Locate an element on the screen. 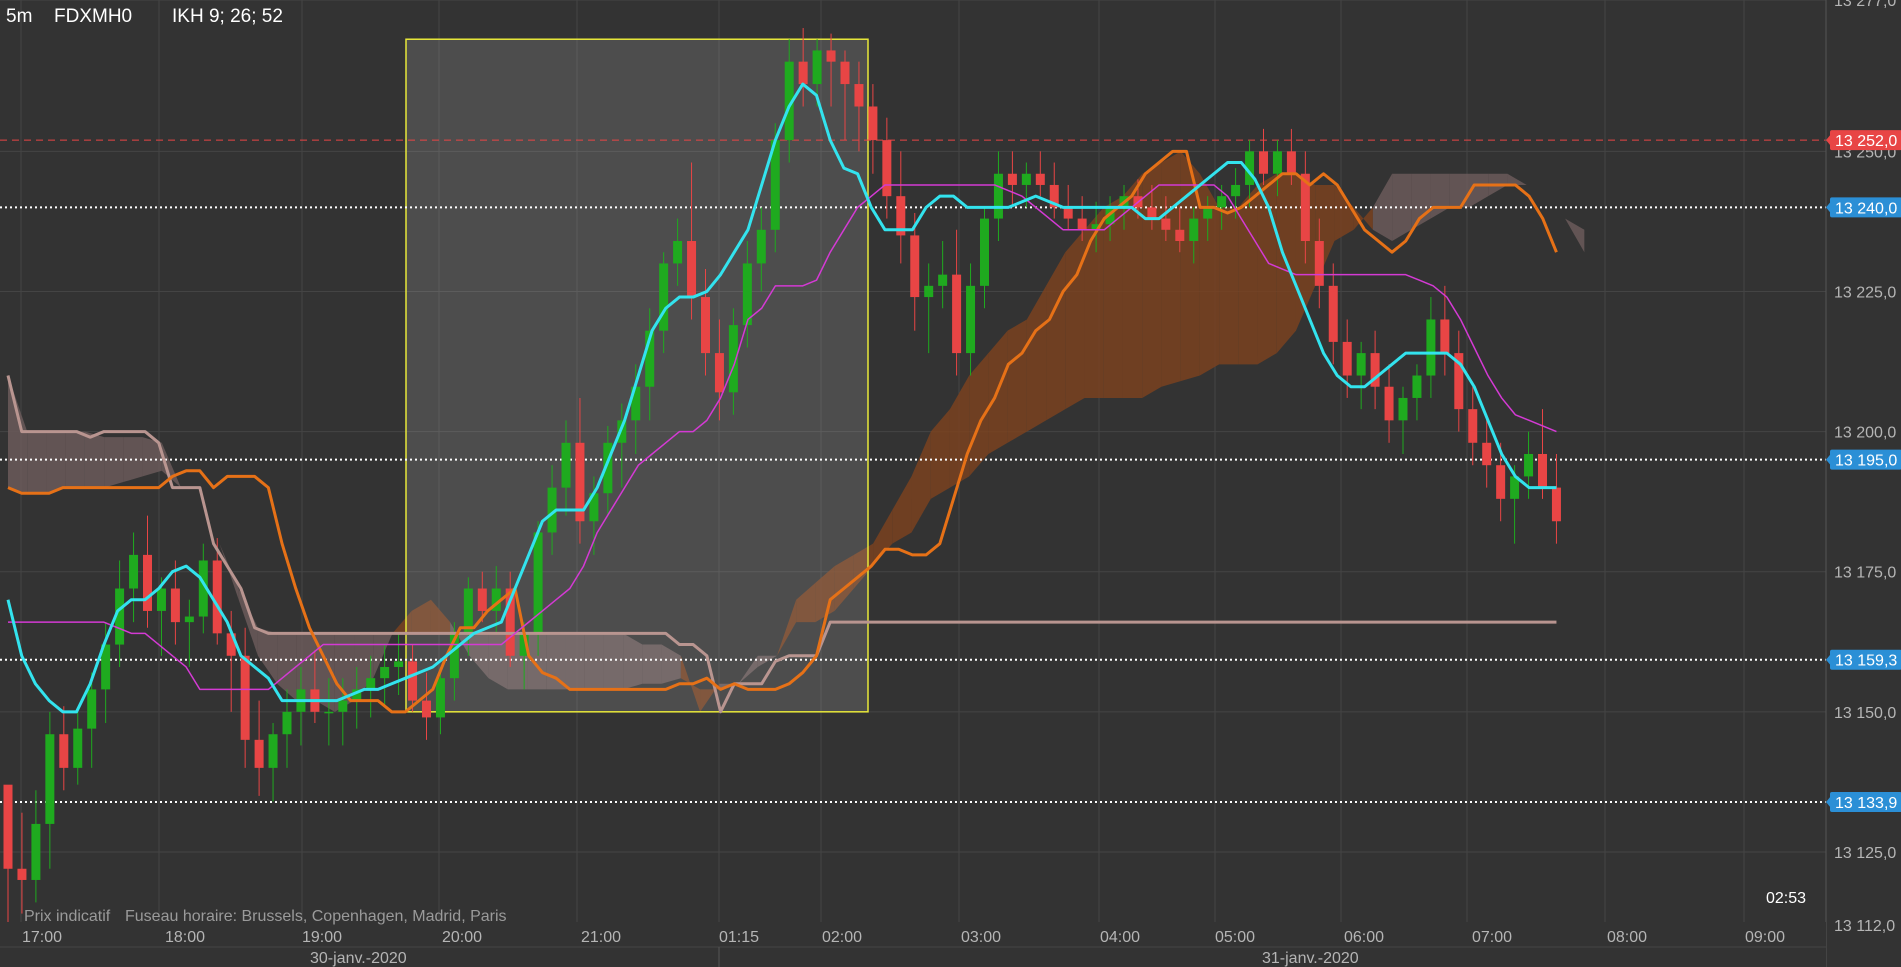  timeframe-label: 5m is located at coordinates (19, 17).